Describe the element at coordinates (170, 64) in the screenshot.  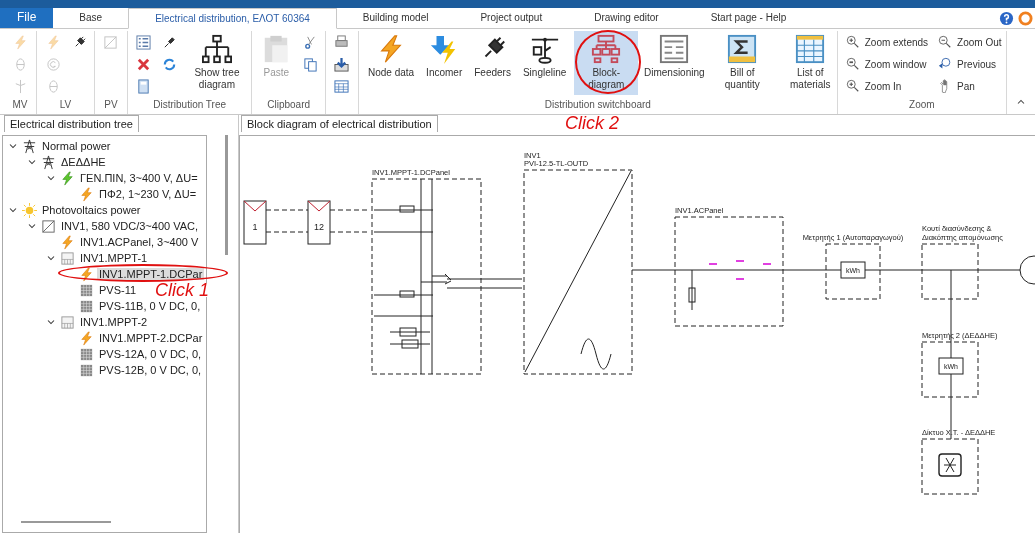
I see `refresh-icon` at that location.